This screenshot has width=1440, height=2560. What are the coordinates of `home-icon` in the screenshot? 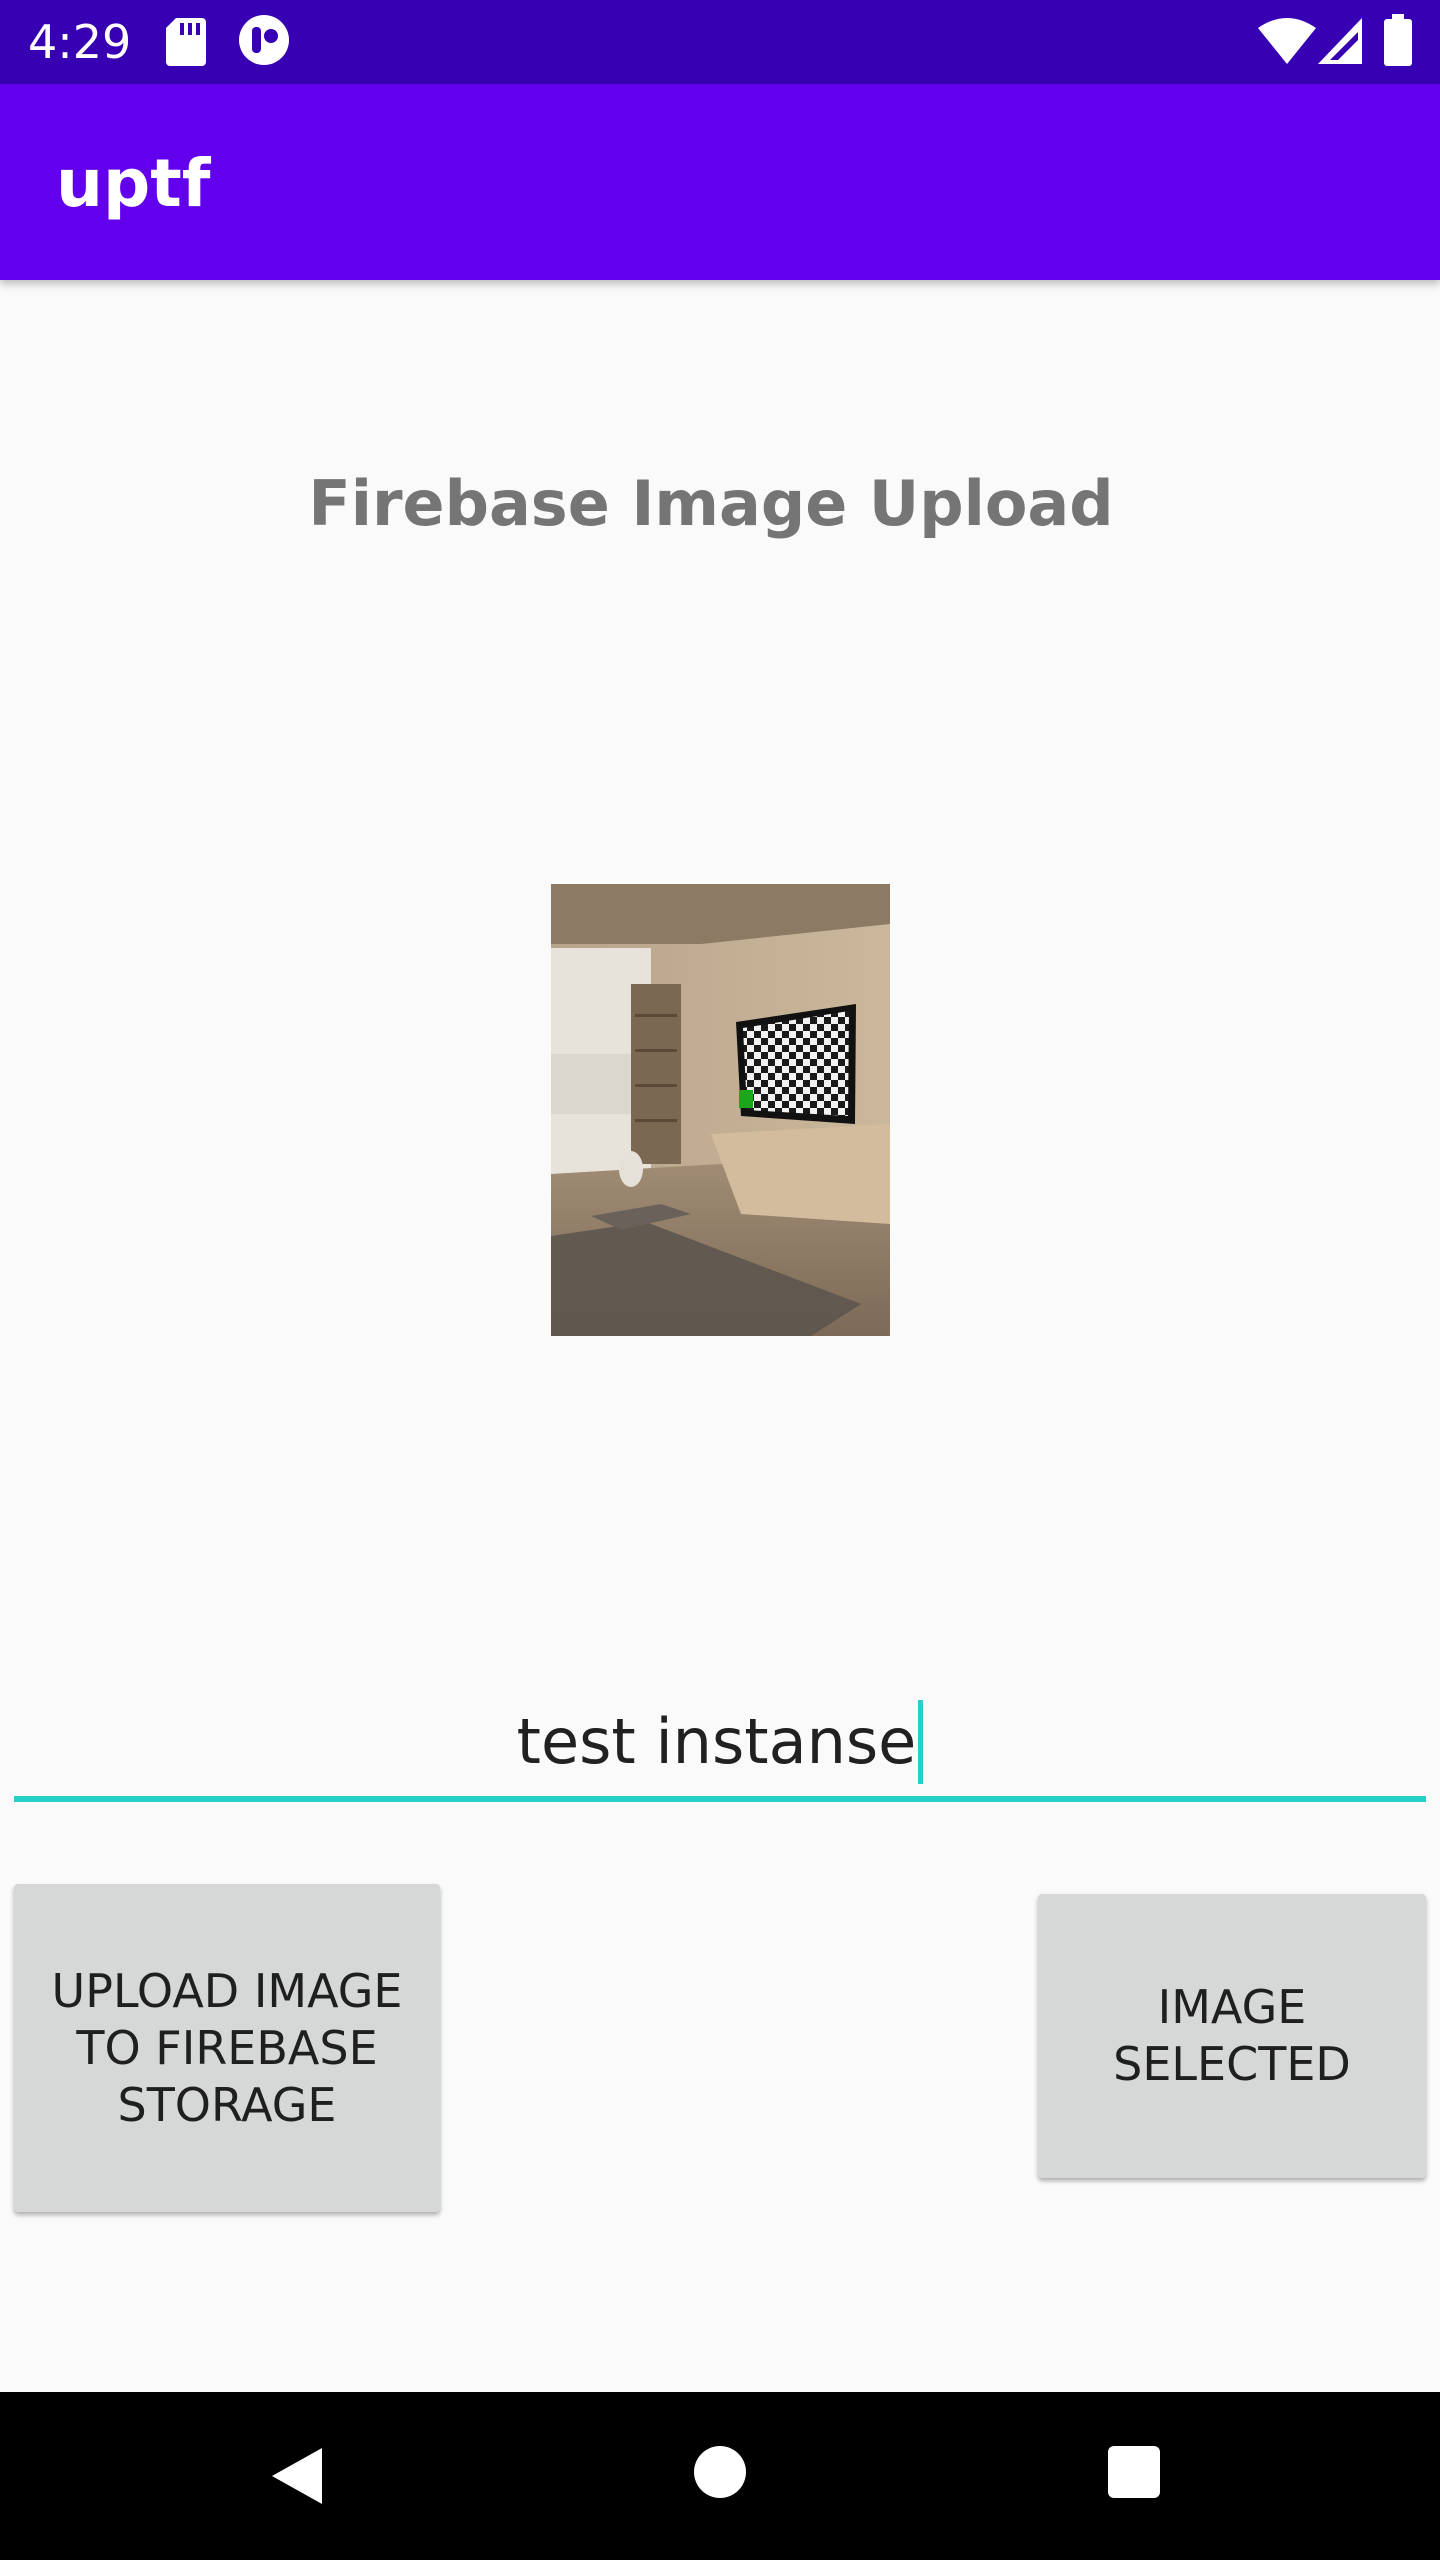 It's located at (720, 2472).